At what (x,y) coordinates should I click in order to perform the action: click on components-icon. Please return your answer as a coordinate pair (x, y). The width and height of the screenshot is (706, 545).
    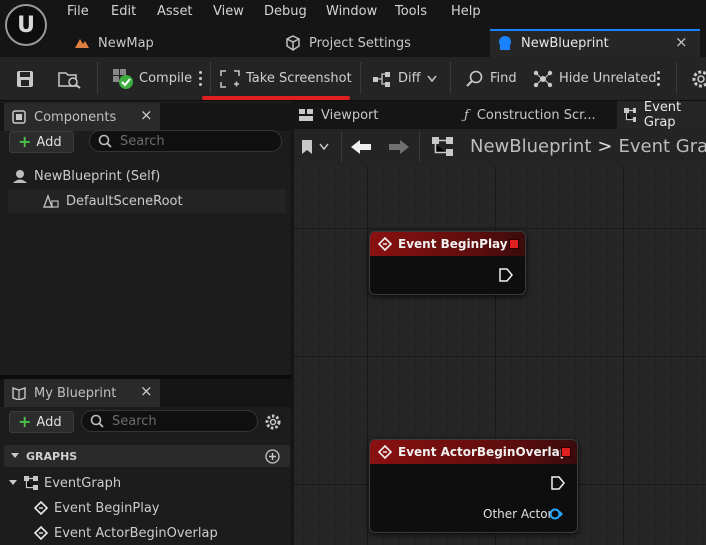
    Looking at the image, I should click on (19, 117).